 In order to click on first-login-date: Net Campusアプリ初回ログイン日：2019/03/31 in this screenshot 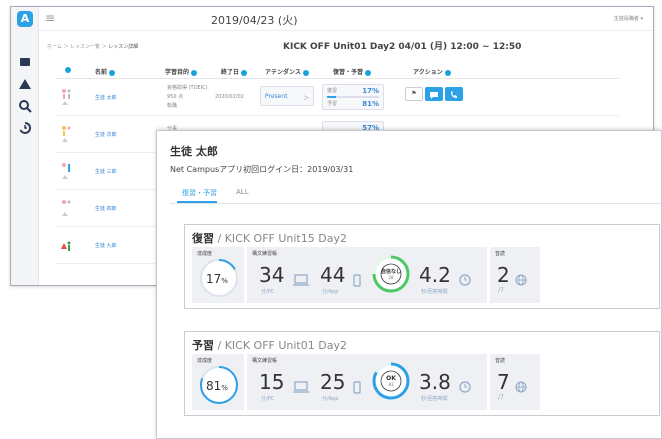, I will do `click(262, 169)`.